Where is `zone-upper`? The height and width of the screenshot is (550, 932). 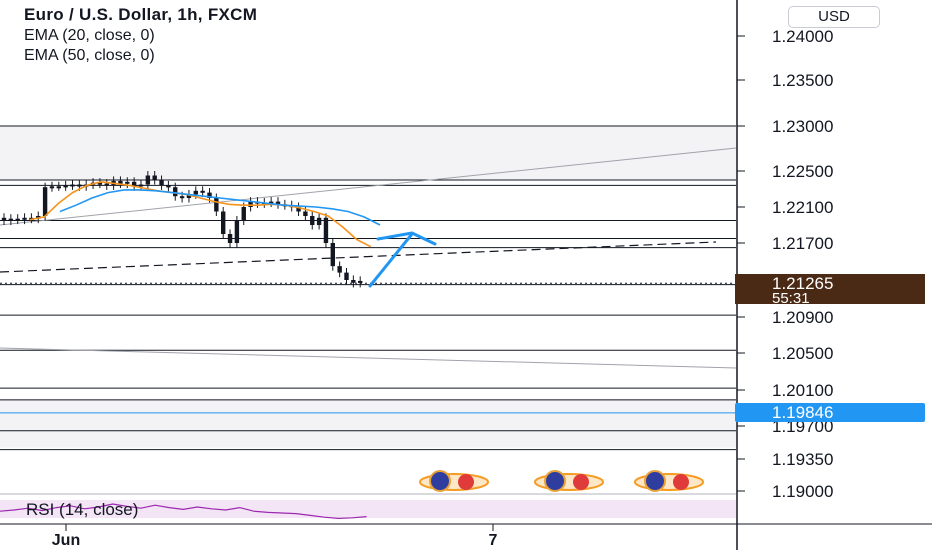
zone-upper is located at coordinates (368, 153).